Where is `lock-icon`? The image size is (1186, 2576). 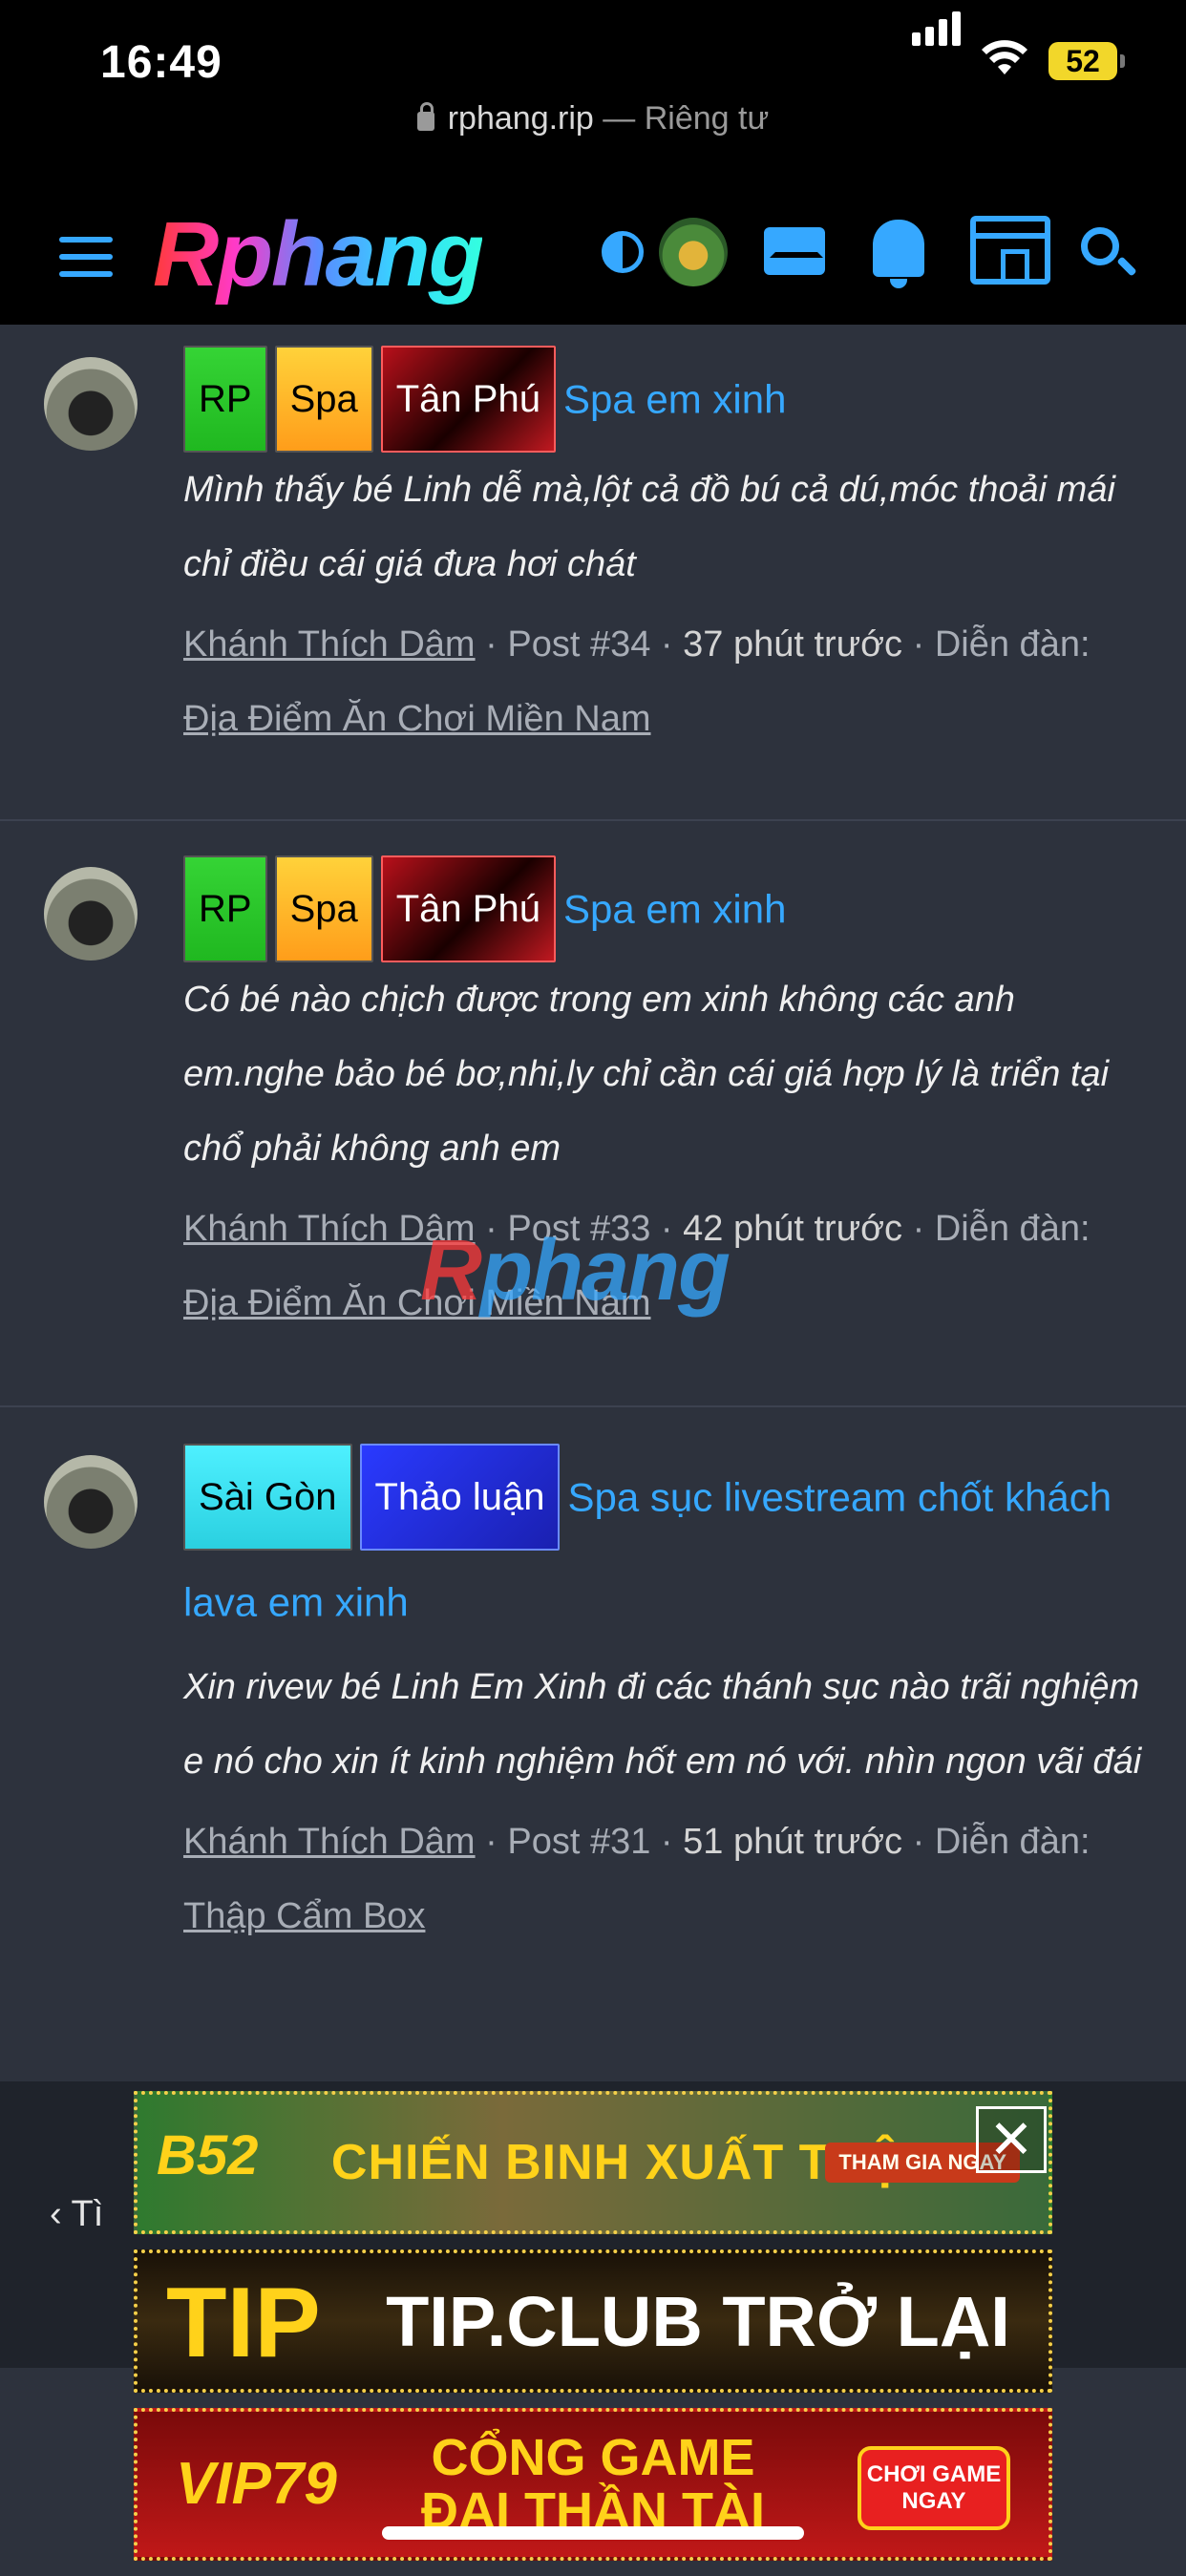 lock-icon is located at coordinates (425, 116).